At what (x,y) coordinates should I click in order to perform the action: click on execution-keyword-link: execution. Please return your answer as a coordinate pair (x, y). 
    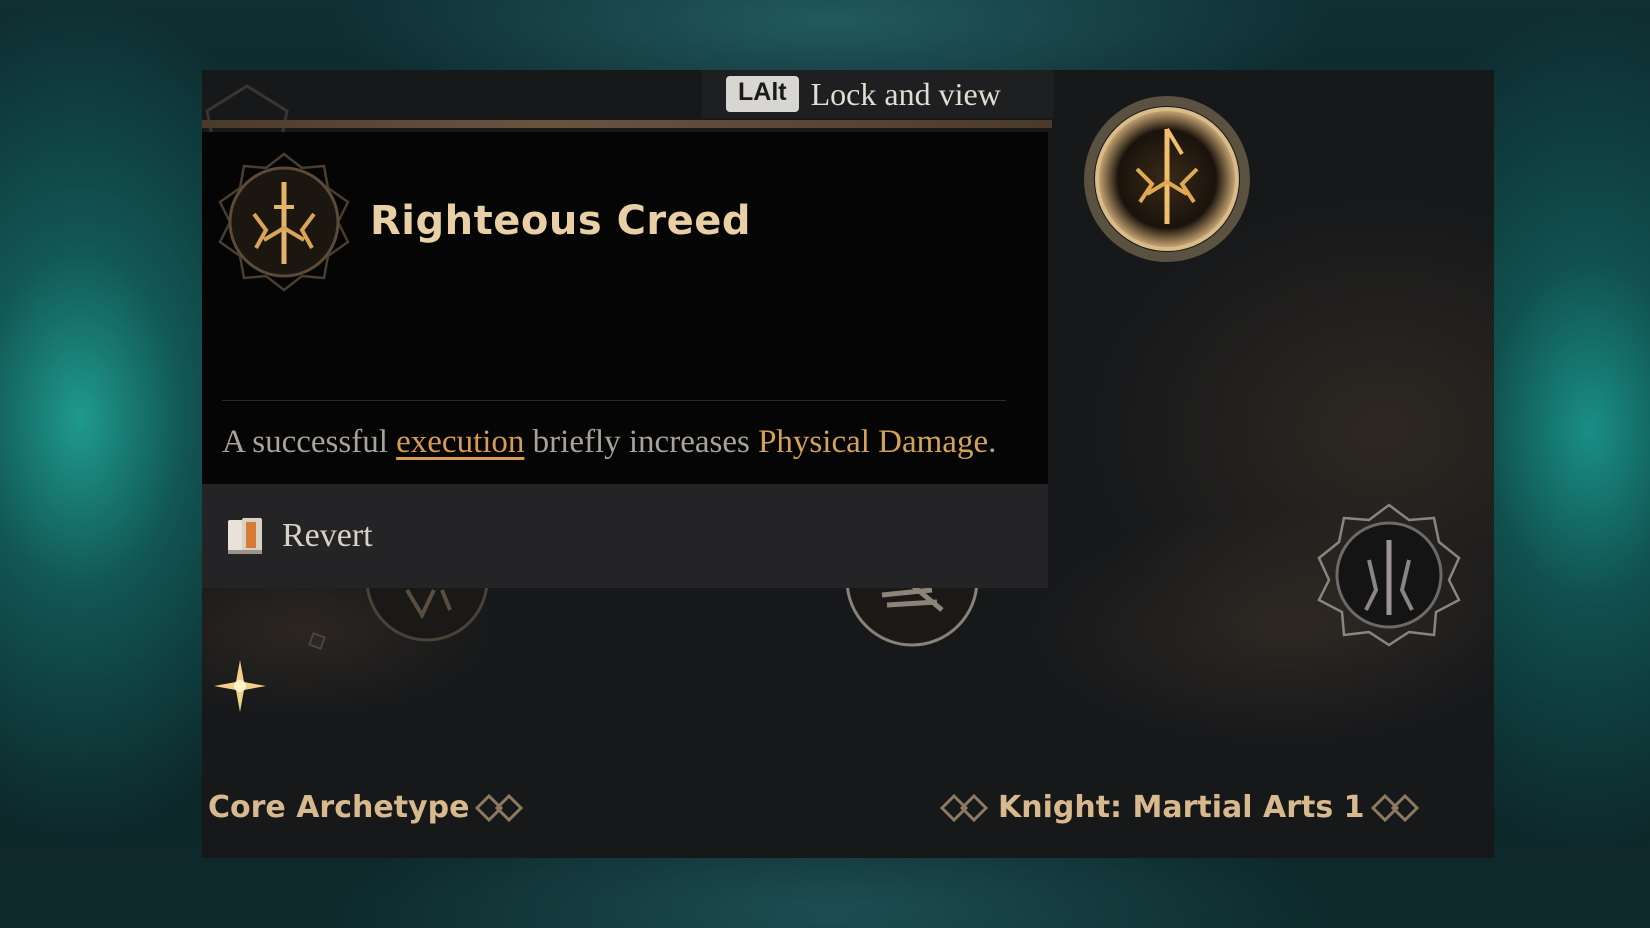
    Looking at the image, I should click on (460, 442).